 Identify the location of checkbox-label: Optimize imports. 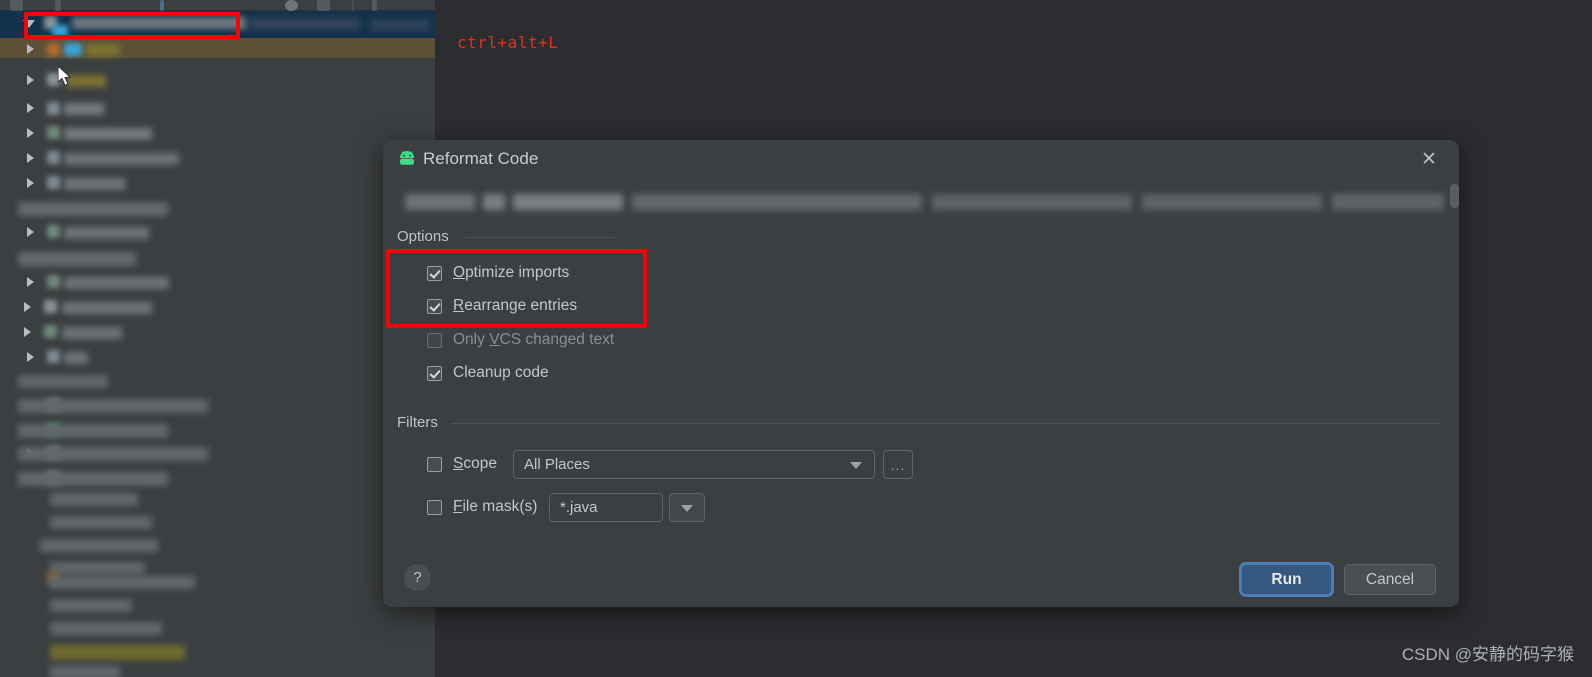
(511, 273).